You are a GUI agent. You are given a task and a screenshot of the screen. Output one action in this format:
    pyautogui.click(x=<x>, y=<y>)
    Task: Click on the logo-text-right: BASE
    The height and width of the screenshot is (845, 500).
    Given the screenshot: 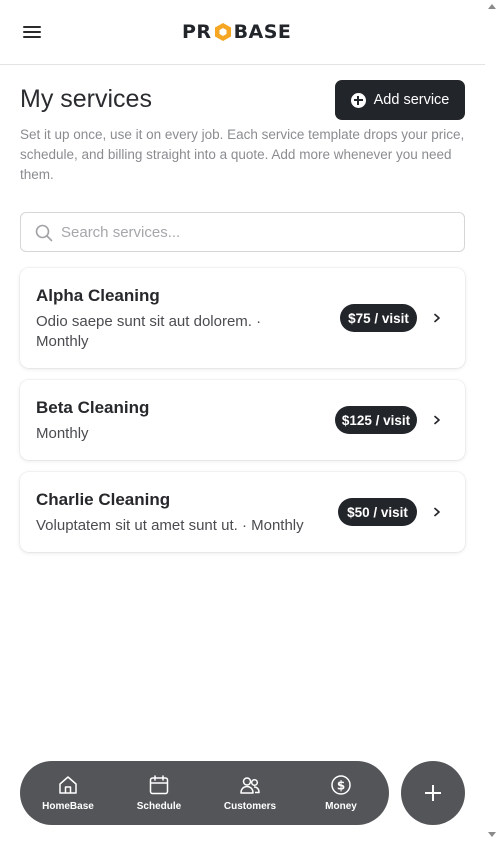 What is the action you would take?
    pyautogui.click(x=262, y=32)
    